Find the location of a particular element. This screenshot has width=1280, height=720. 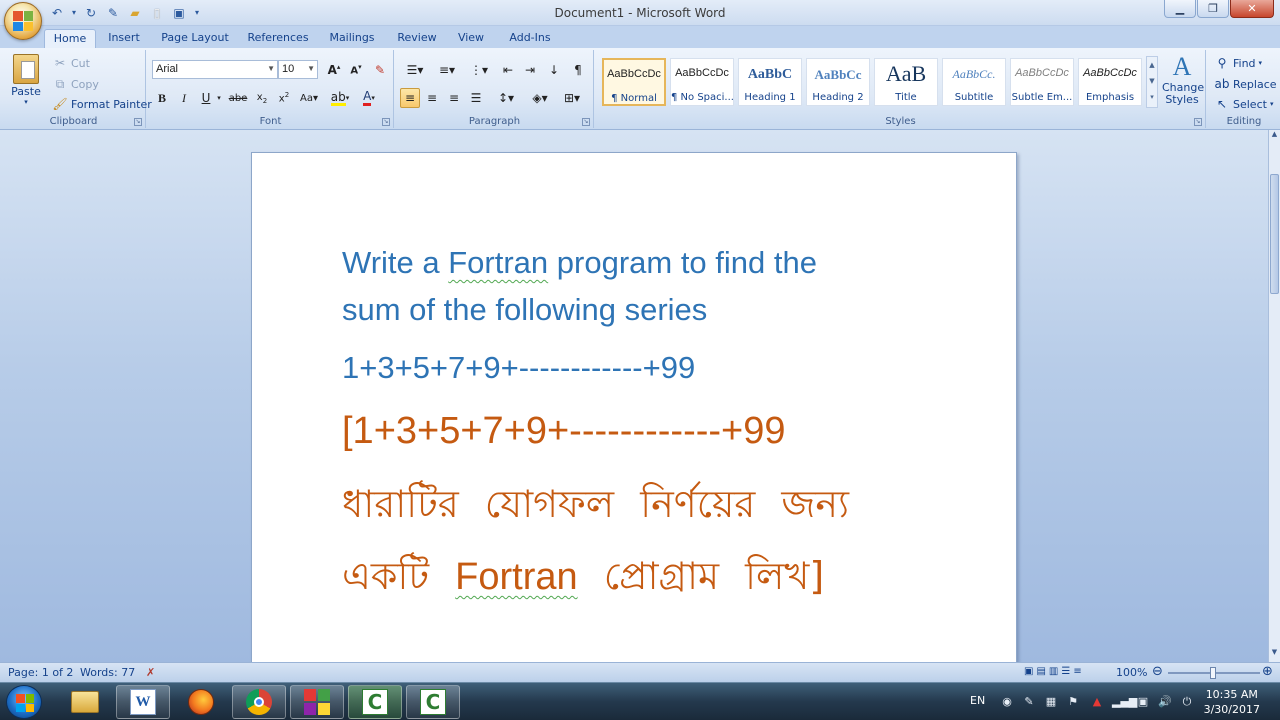

underline-dropdown: ▾ is located at coordinates (219, 98).